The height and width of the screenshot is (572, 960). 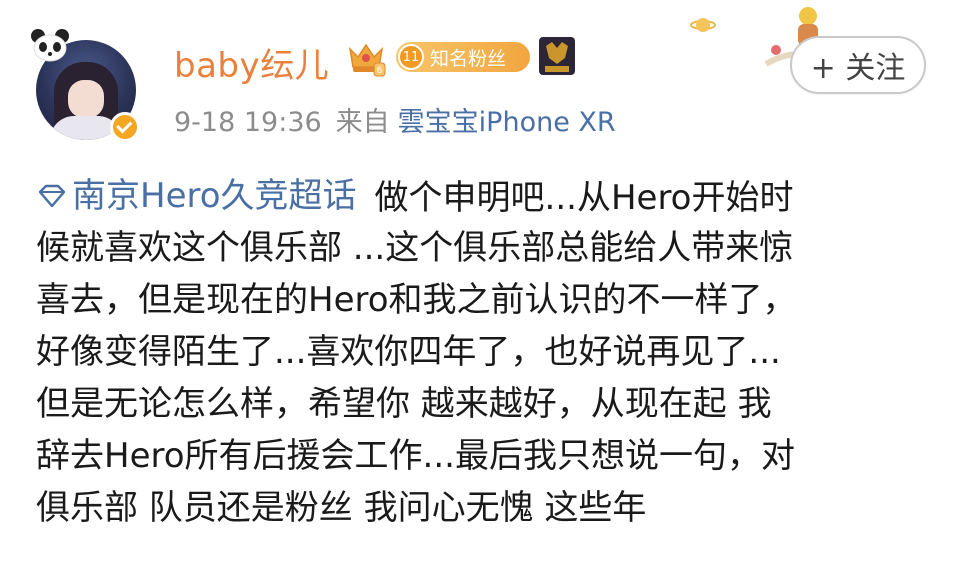 What do you see at coordinates (858, 65) in the screenshot?
I see `follow-button: + 关注` at bounding box center [858, 65].